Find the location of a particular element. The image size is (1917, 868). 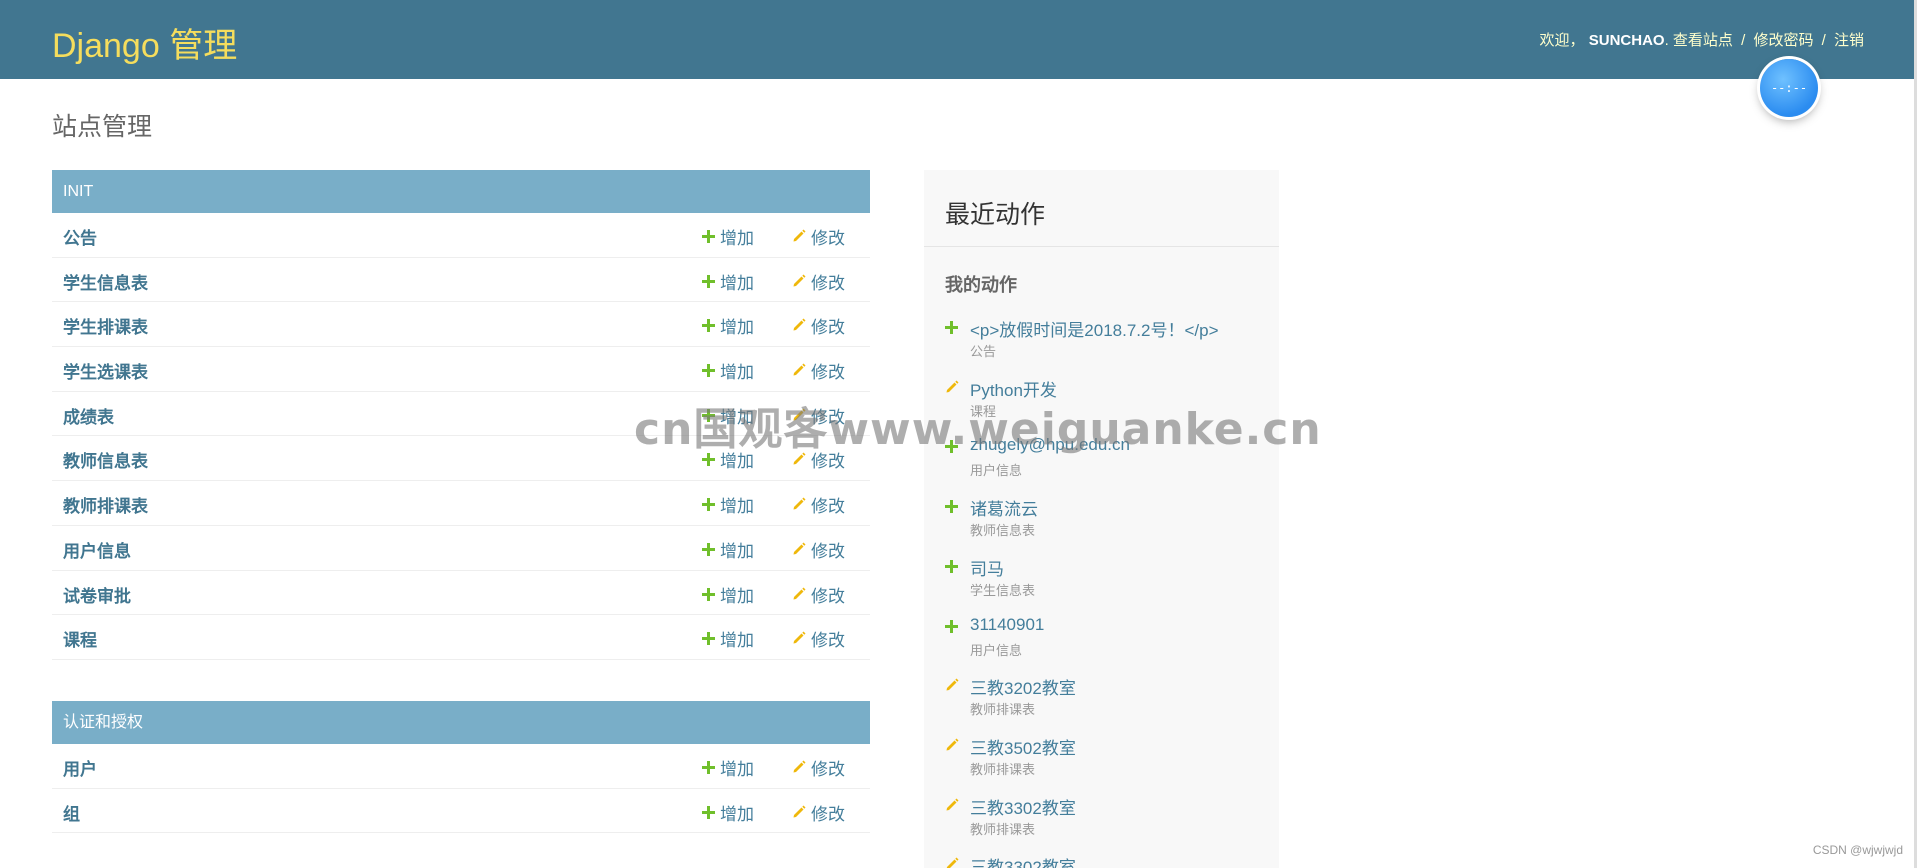

model-row: 试卷审批 增加 修改 is located at coordinates (461, 593).